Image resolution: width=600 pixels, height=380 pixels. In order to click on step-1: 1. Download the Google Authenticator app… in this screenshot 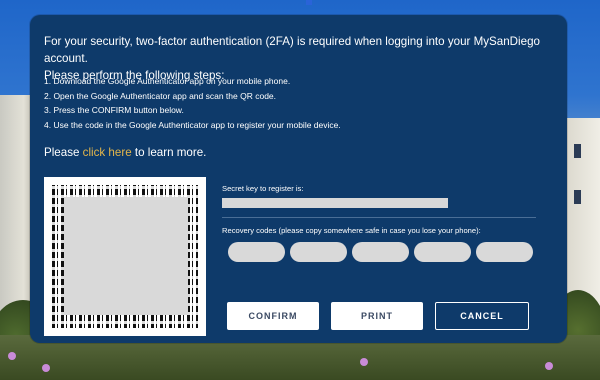, I will do `click(167, 81)`.